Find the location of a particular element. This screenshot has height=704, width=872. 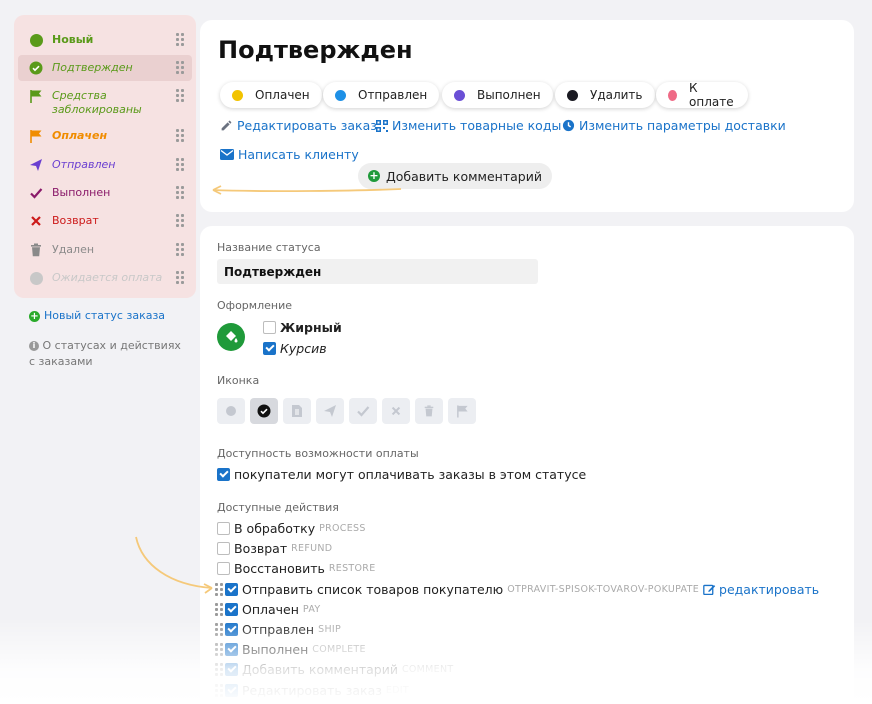

action-label: Оплачен is located at coordinates (270, 609).